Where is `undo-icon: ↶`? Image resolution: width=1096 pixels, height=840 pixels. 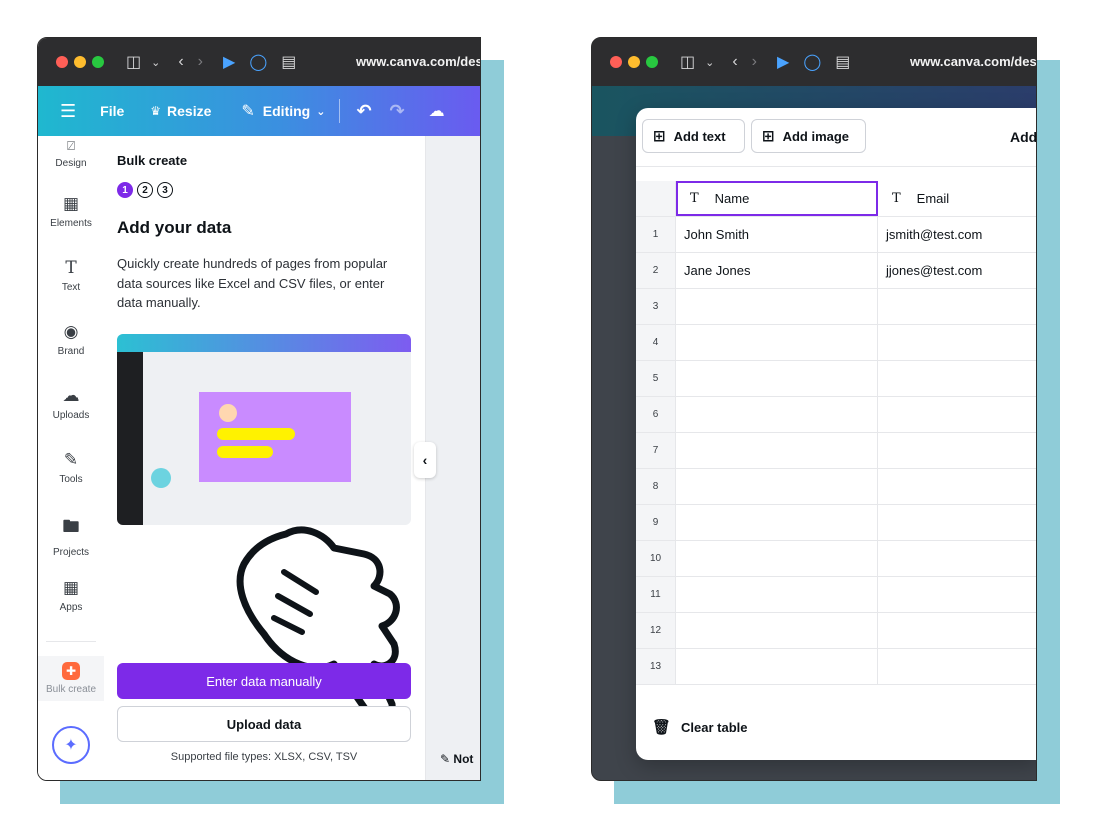 undo-icon: ↶ is located at coordinates (363, 111).